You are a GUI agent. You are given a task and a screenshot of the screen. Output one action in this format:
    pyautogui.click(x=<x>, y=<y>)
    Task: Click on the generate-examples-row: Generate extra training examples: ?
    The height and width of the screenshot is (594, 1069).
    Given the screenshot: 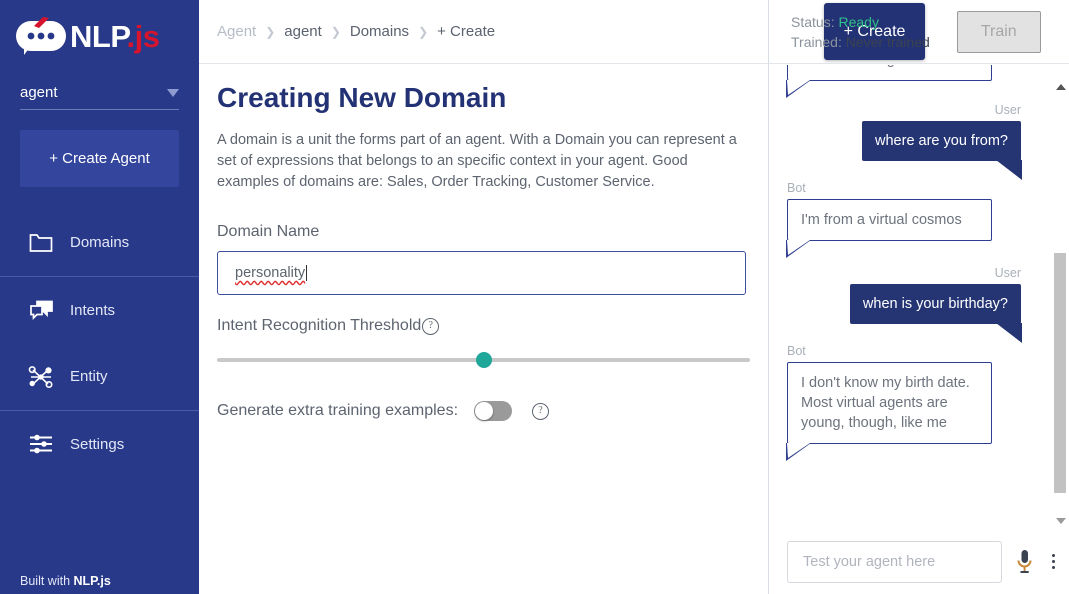 What is the action you would take?
    pyautogui.click(x=483, y=411)
    